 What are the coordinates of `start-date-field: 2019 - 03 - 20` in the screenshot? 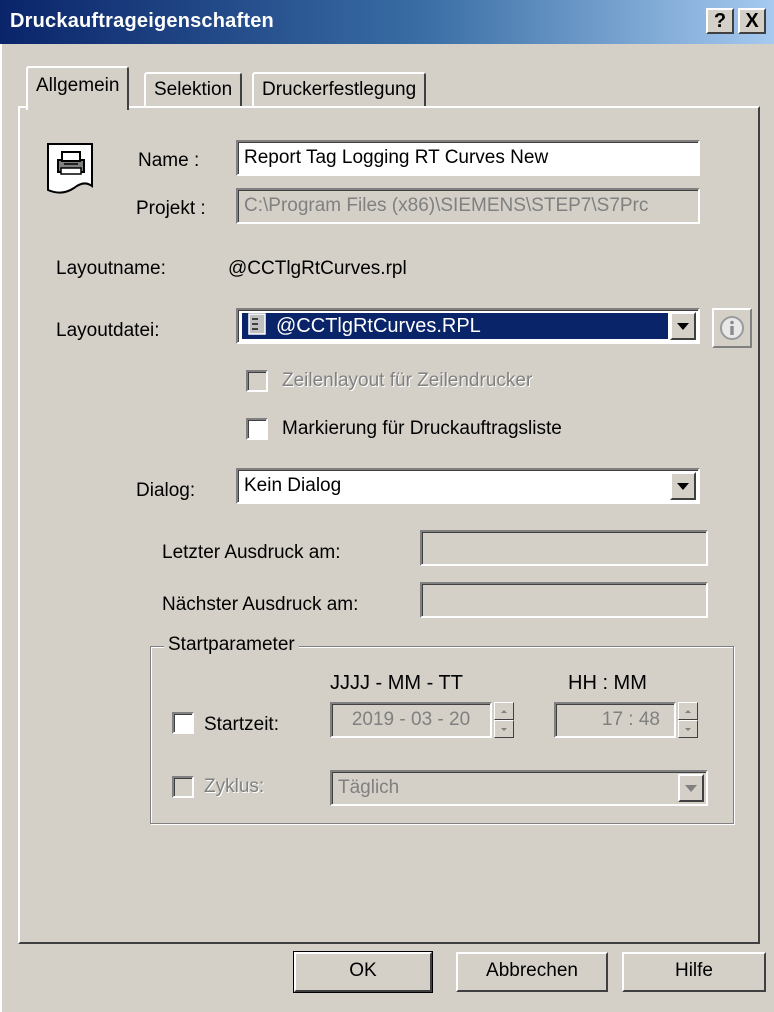 It's located at (411, 720).